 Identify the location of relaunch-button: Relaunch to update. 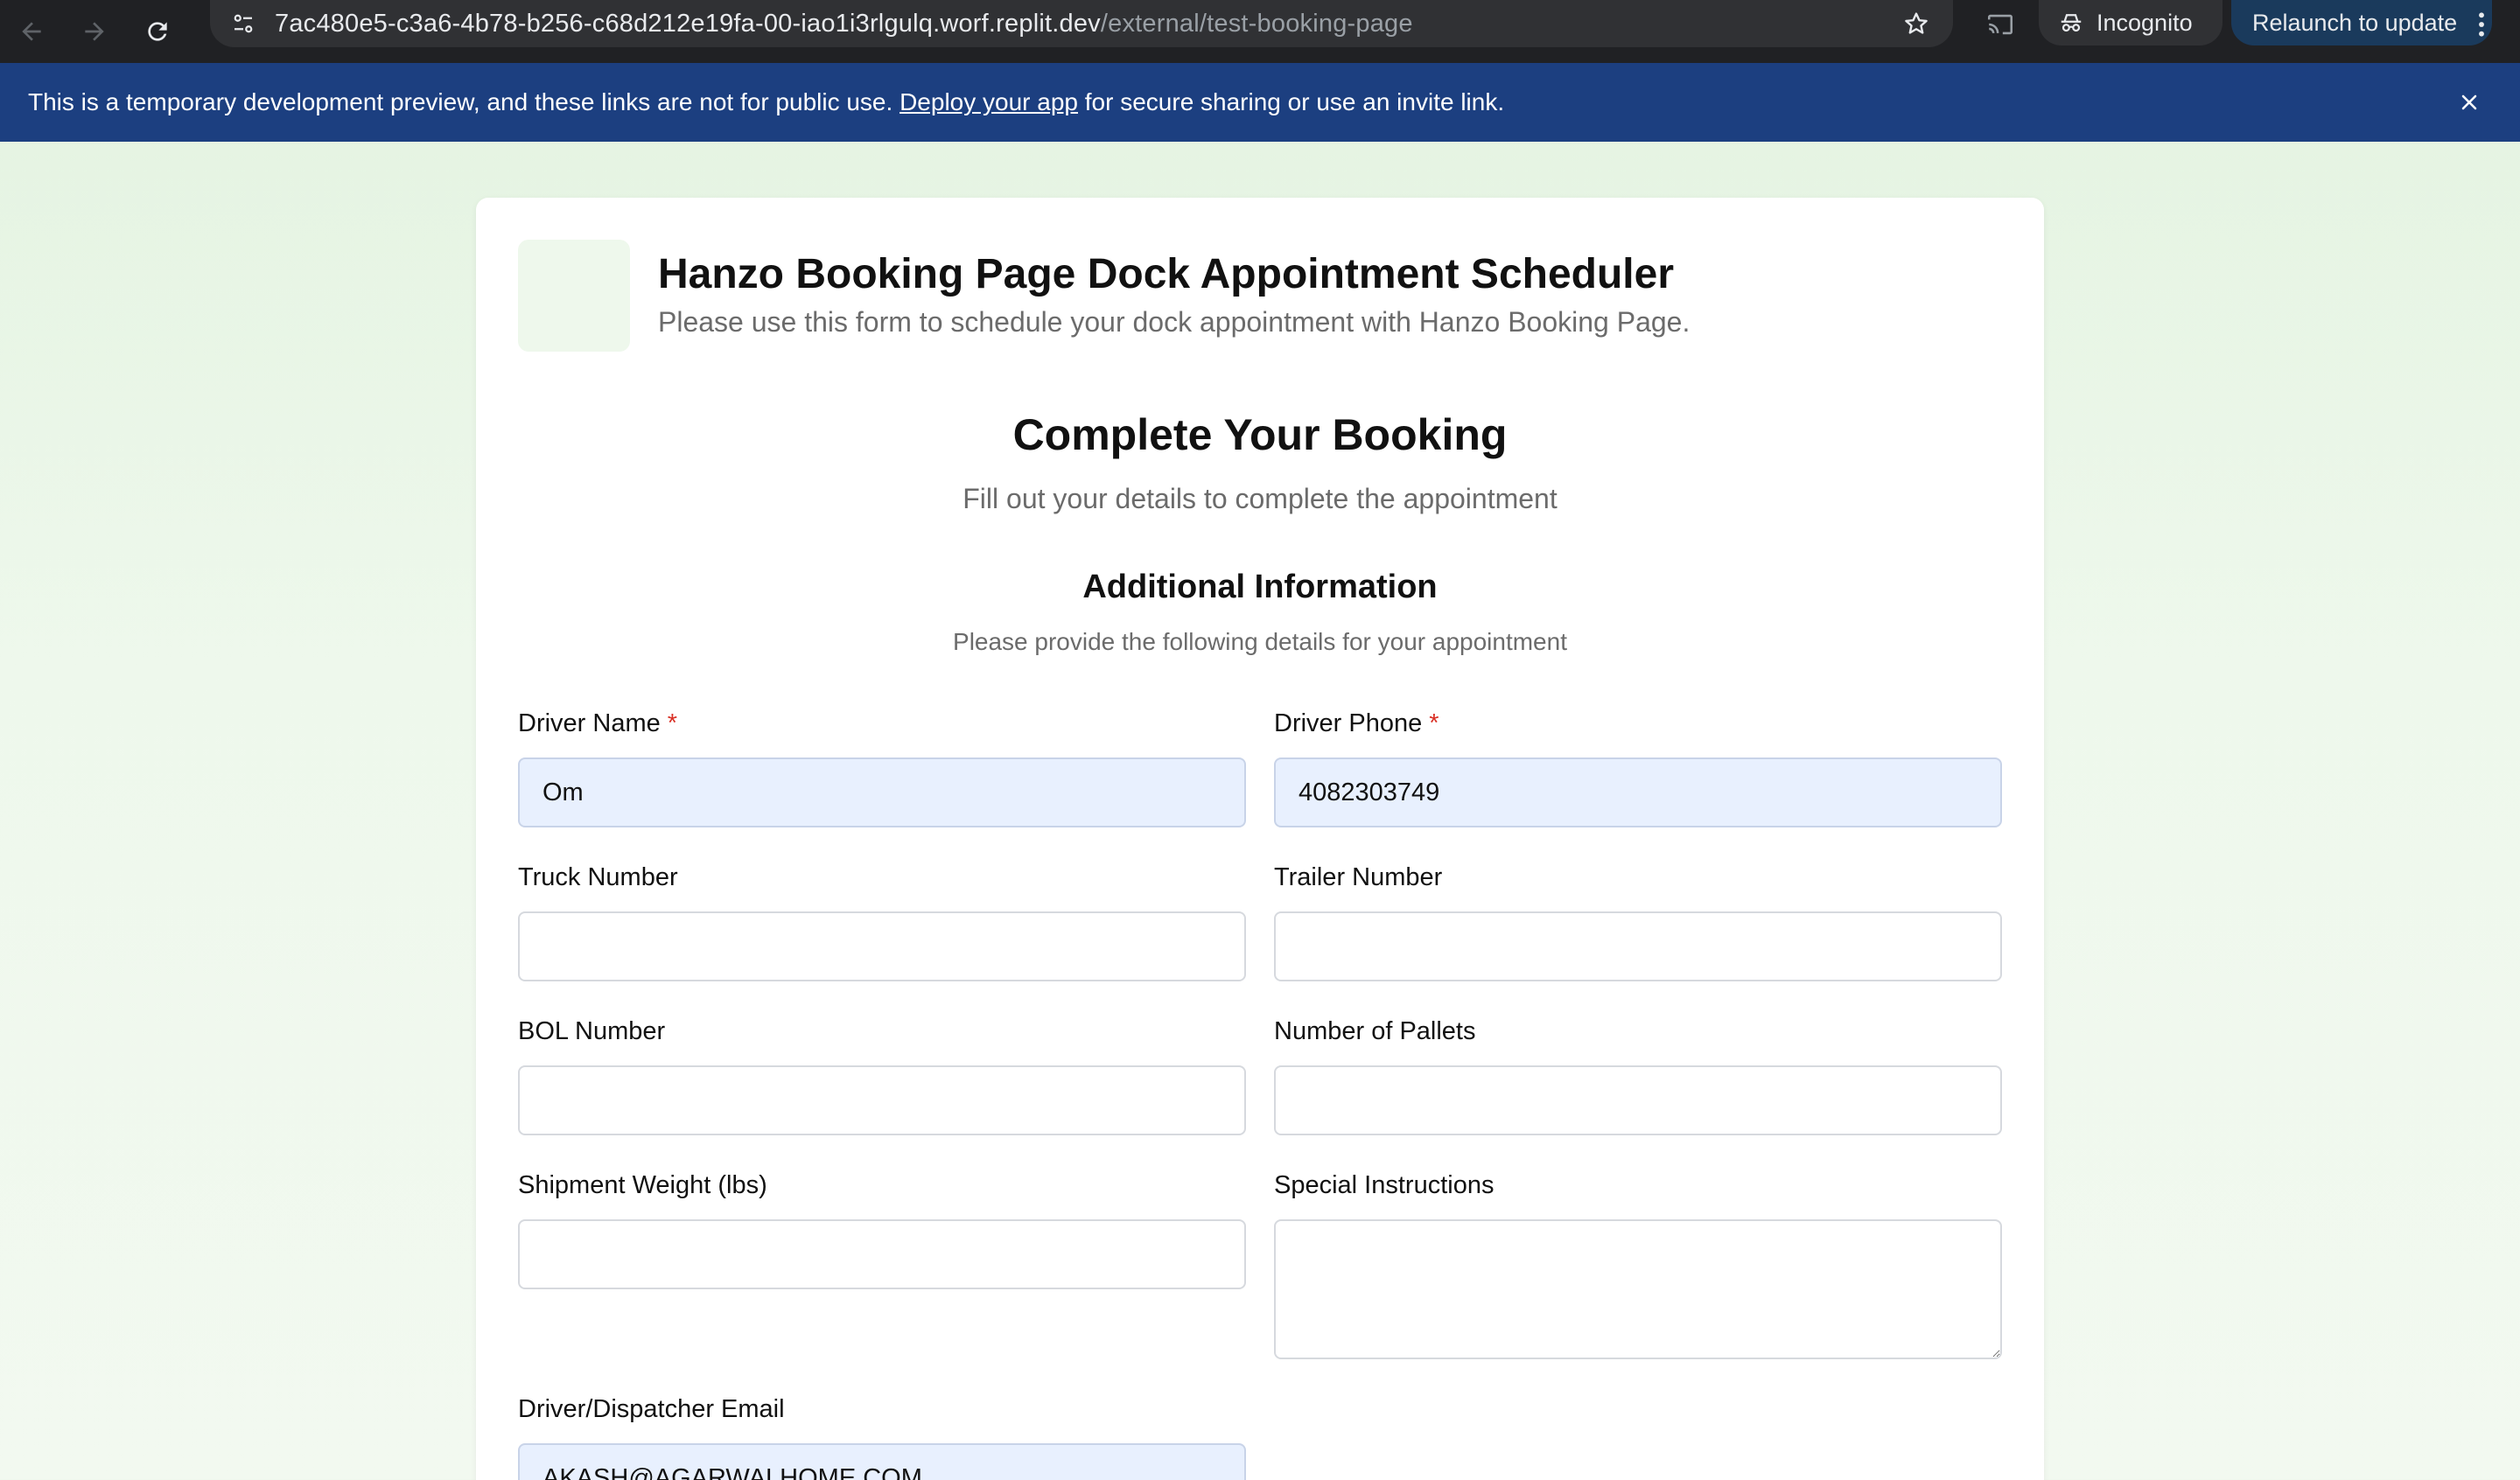
(2361, 23).